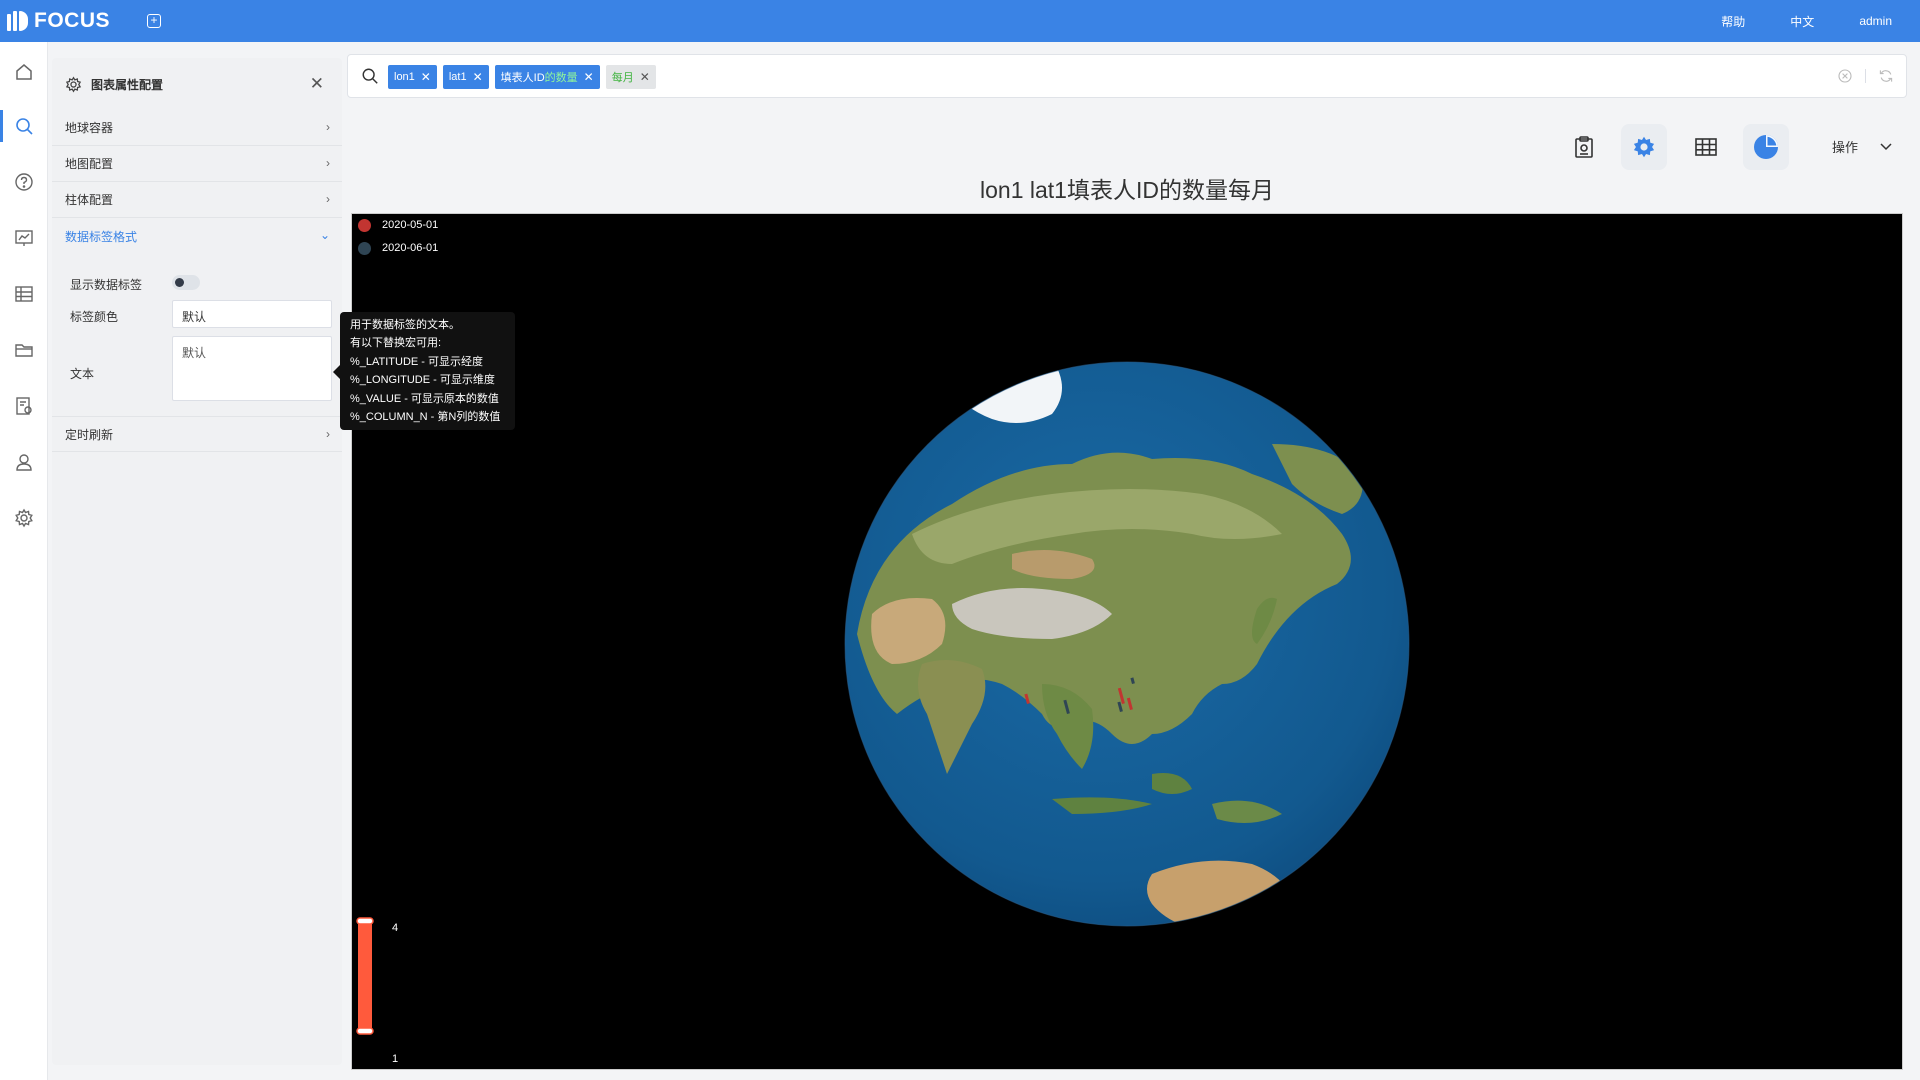 Image resolution: width=1920 pixels, height=1080 pixels. I want to click on section-map-config: 地图配置 ›, so click(197, 164).